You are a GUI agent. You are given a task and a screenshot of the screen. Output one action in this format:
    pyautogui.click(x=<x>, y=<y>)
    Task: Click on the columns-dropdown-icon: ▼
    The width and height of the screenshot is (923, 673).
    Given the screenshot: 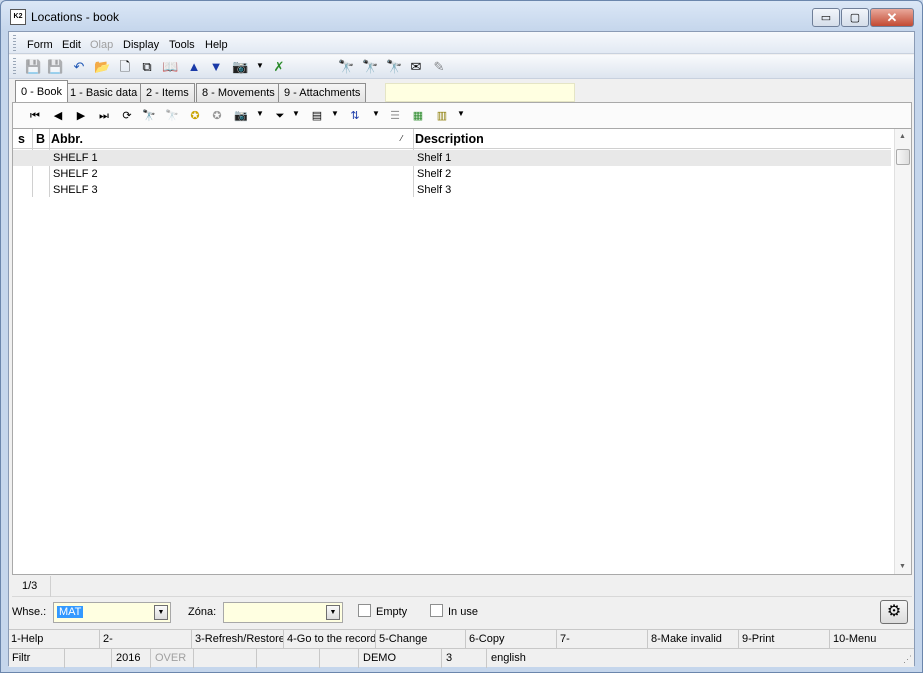 What is the action you would take?
    pyautogui.click(x=335, y=113)
    